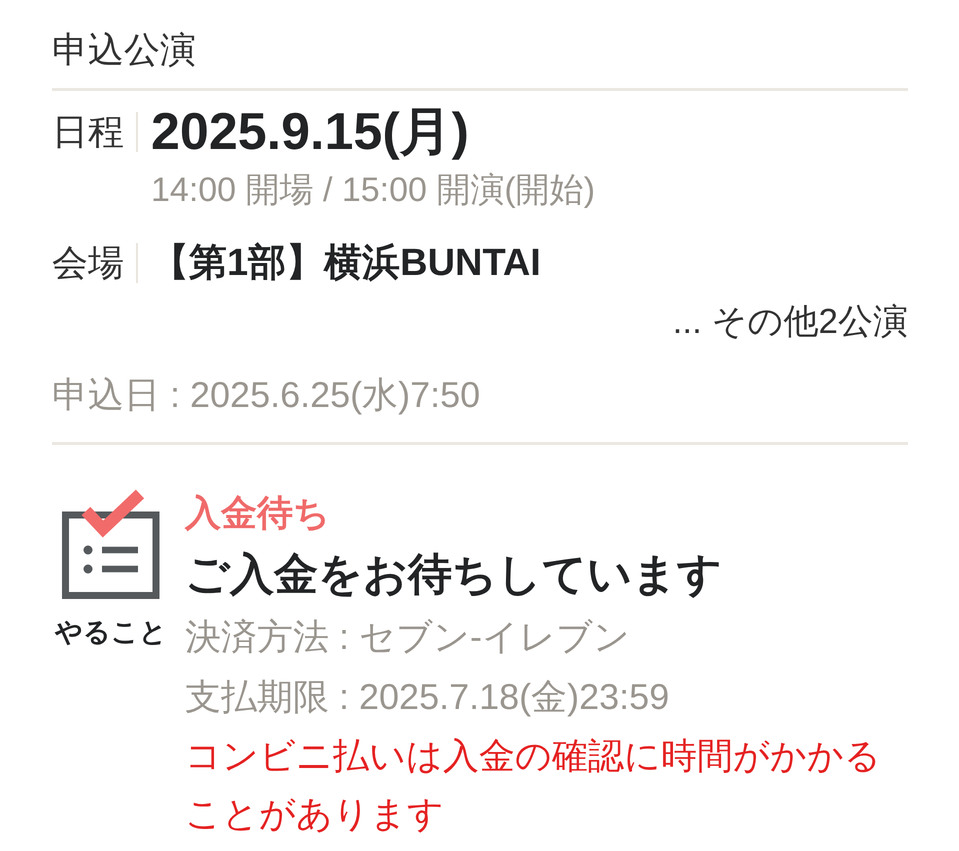 The width and height of the screenshot is (959, 851). I want to click on status-label: 入金待ち, so click(257, 513).